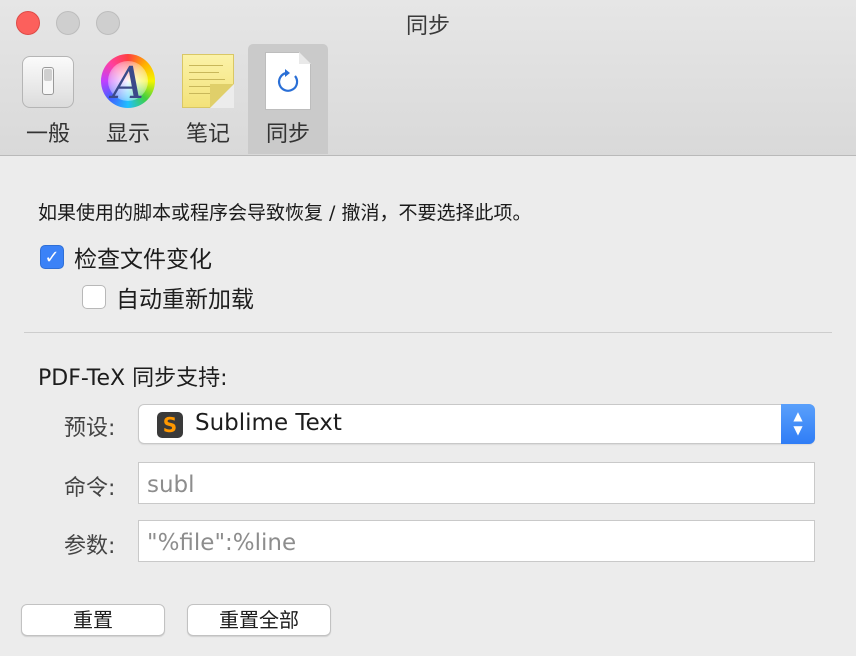  I want to click on toolbar-item-display: A 显示, so click(128, 99).